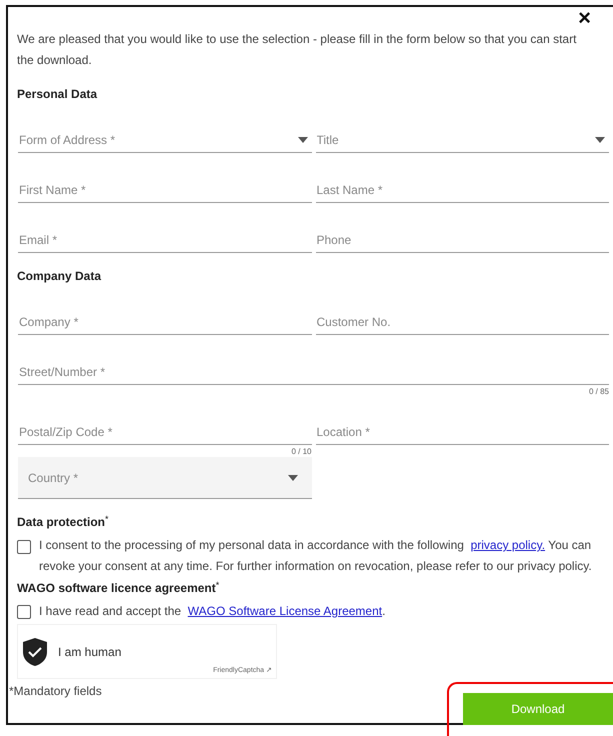  I want to click on captcha-label: I am human, so click(90, 652).